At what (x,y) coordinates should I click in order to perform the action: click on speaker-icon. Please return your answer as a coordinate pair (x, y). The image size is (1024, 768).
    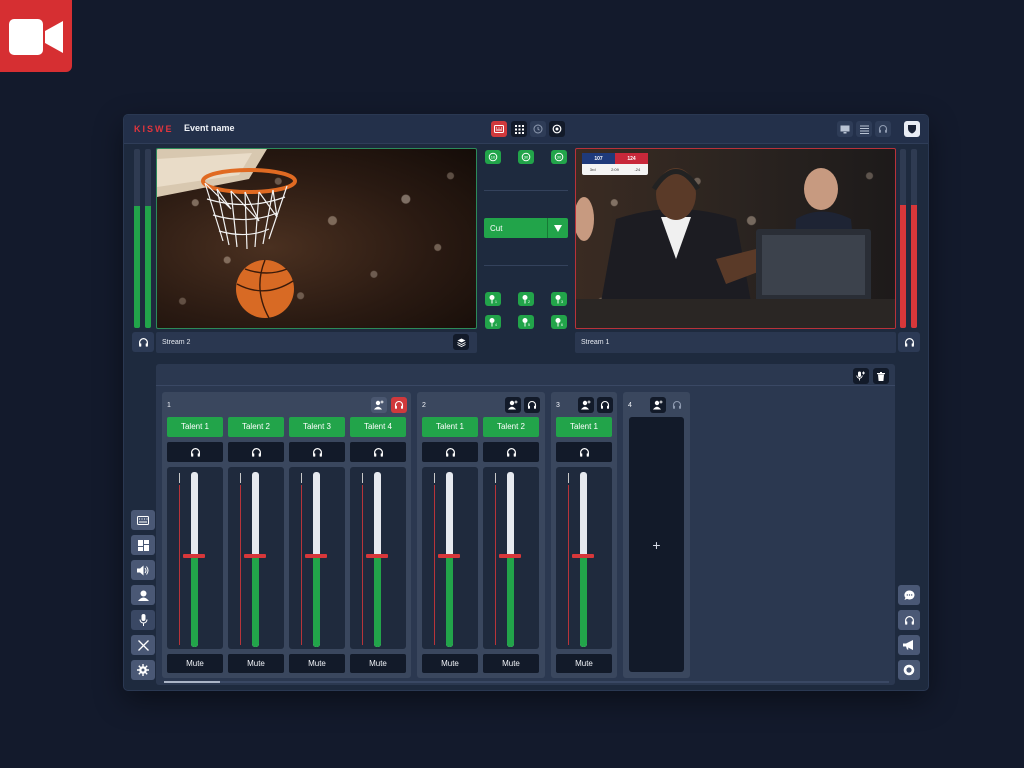
    Looking at the image, I should click on (143, 570).